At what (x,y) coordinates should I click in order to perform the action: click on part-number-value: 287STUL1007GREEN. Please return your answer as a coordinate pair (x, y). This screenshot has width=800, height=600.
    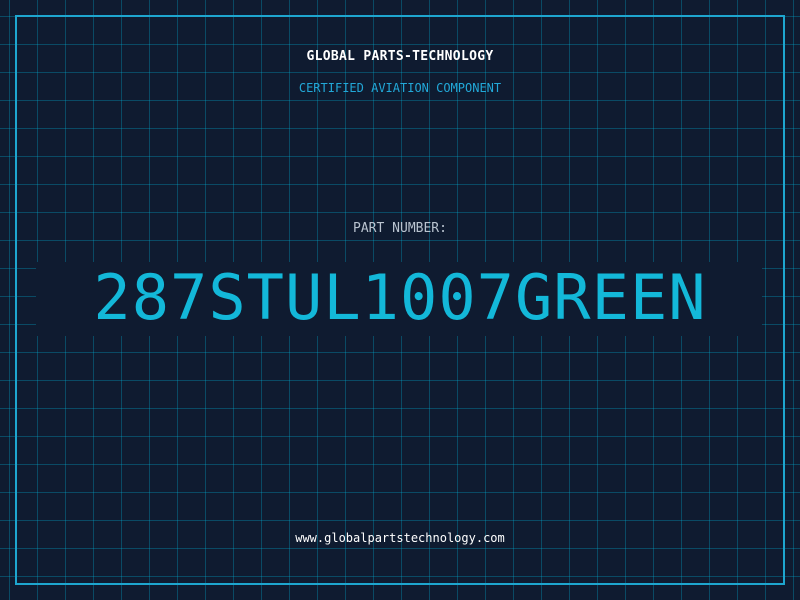
    Looking at the image, I should click on (400, 297).